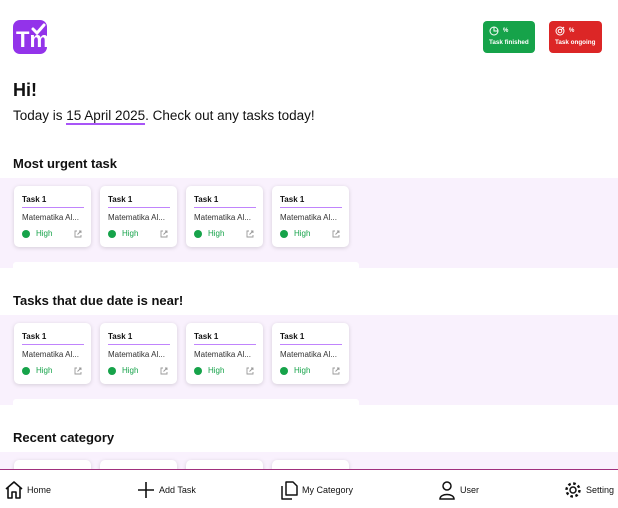 The image size is (618, 508). Describe the element at coordinates (25, 90) in the screenshot. I see `greeting-heading: Hi!` at that location.